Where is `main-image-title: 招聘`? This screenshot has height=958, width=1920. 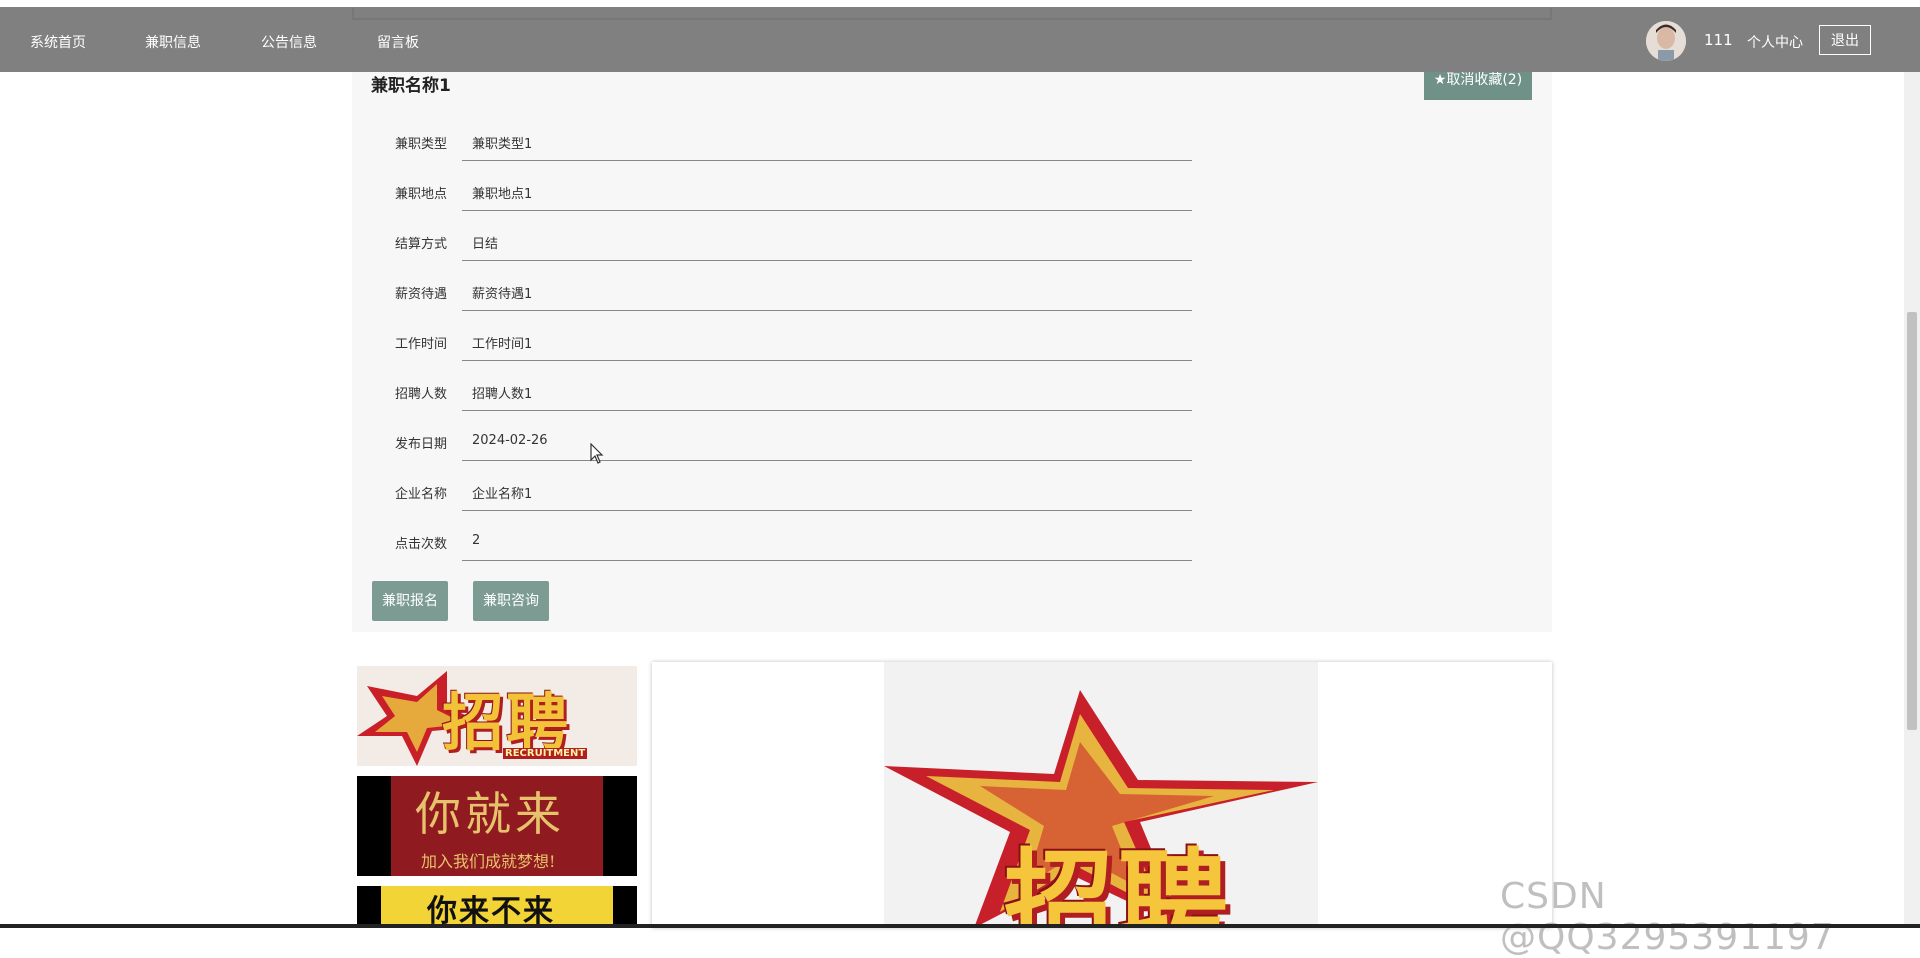
main-image-title: 招聘 is located at coordinates (1118, 883).